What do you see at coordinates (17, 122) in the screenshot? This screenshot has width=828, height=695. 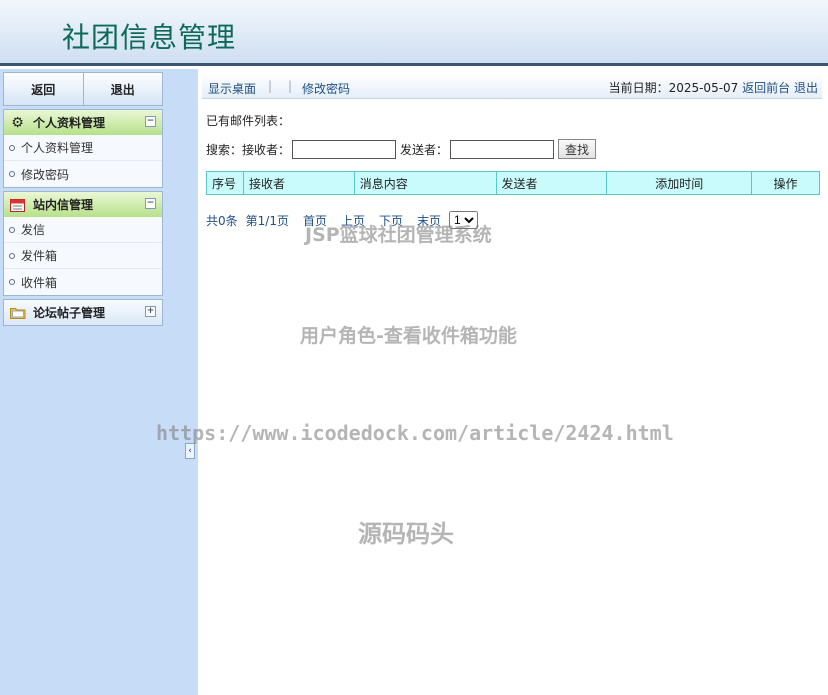 I see `gear-icon: ⚙` at bounding box center [17, 122].